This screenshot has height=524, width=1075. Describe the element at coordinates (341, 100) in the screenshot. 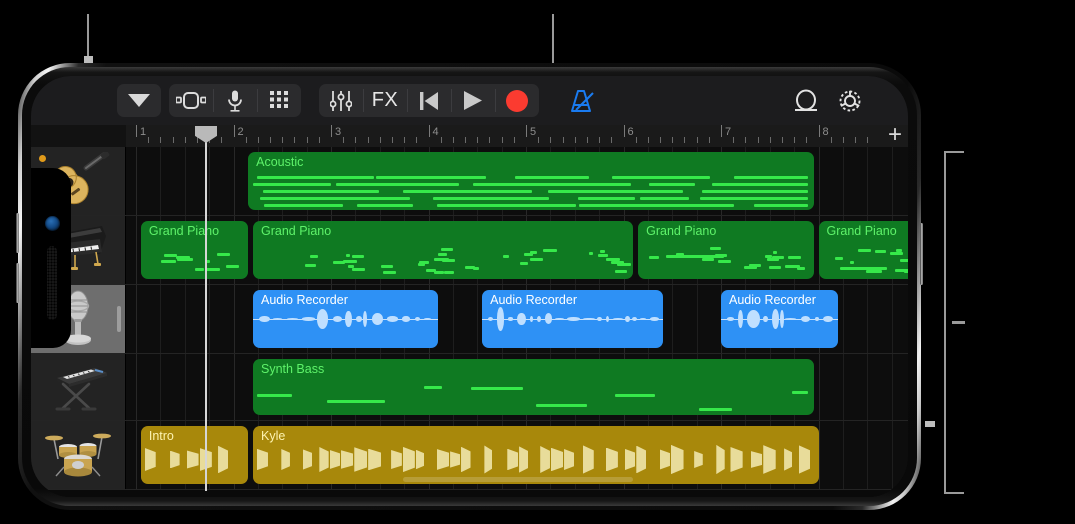

I see `mixer-button` at that location.